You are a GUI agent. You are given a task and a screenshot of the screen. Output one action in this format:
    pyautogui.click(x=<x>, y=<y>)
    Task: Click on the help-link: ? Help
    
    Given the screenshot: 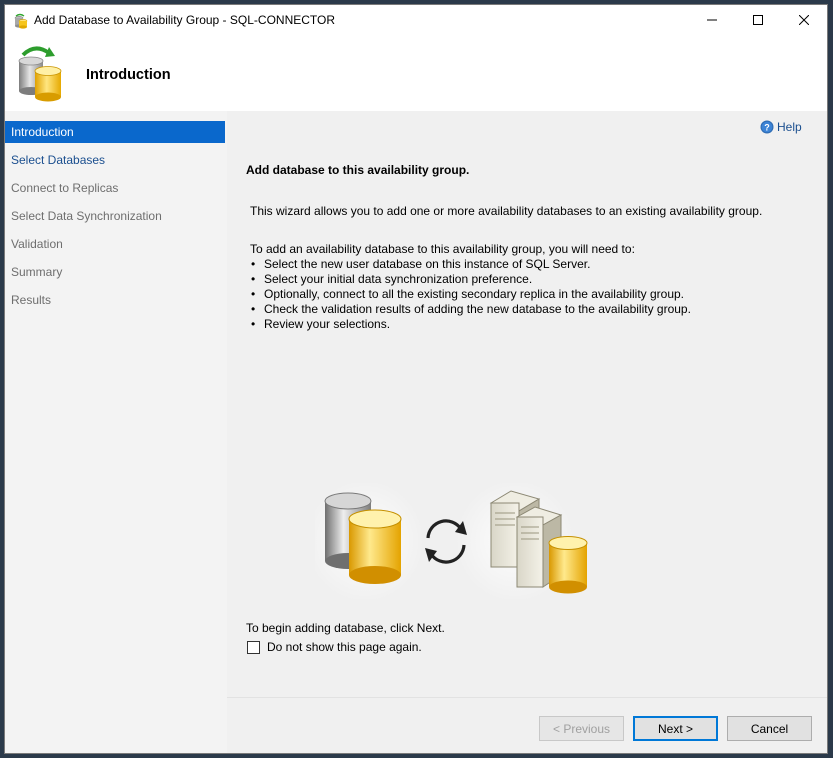 What is the action you would take?
    pyautogui.click(x=781, y=127)
    